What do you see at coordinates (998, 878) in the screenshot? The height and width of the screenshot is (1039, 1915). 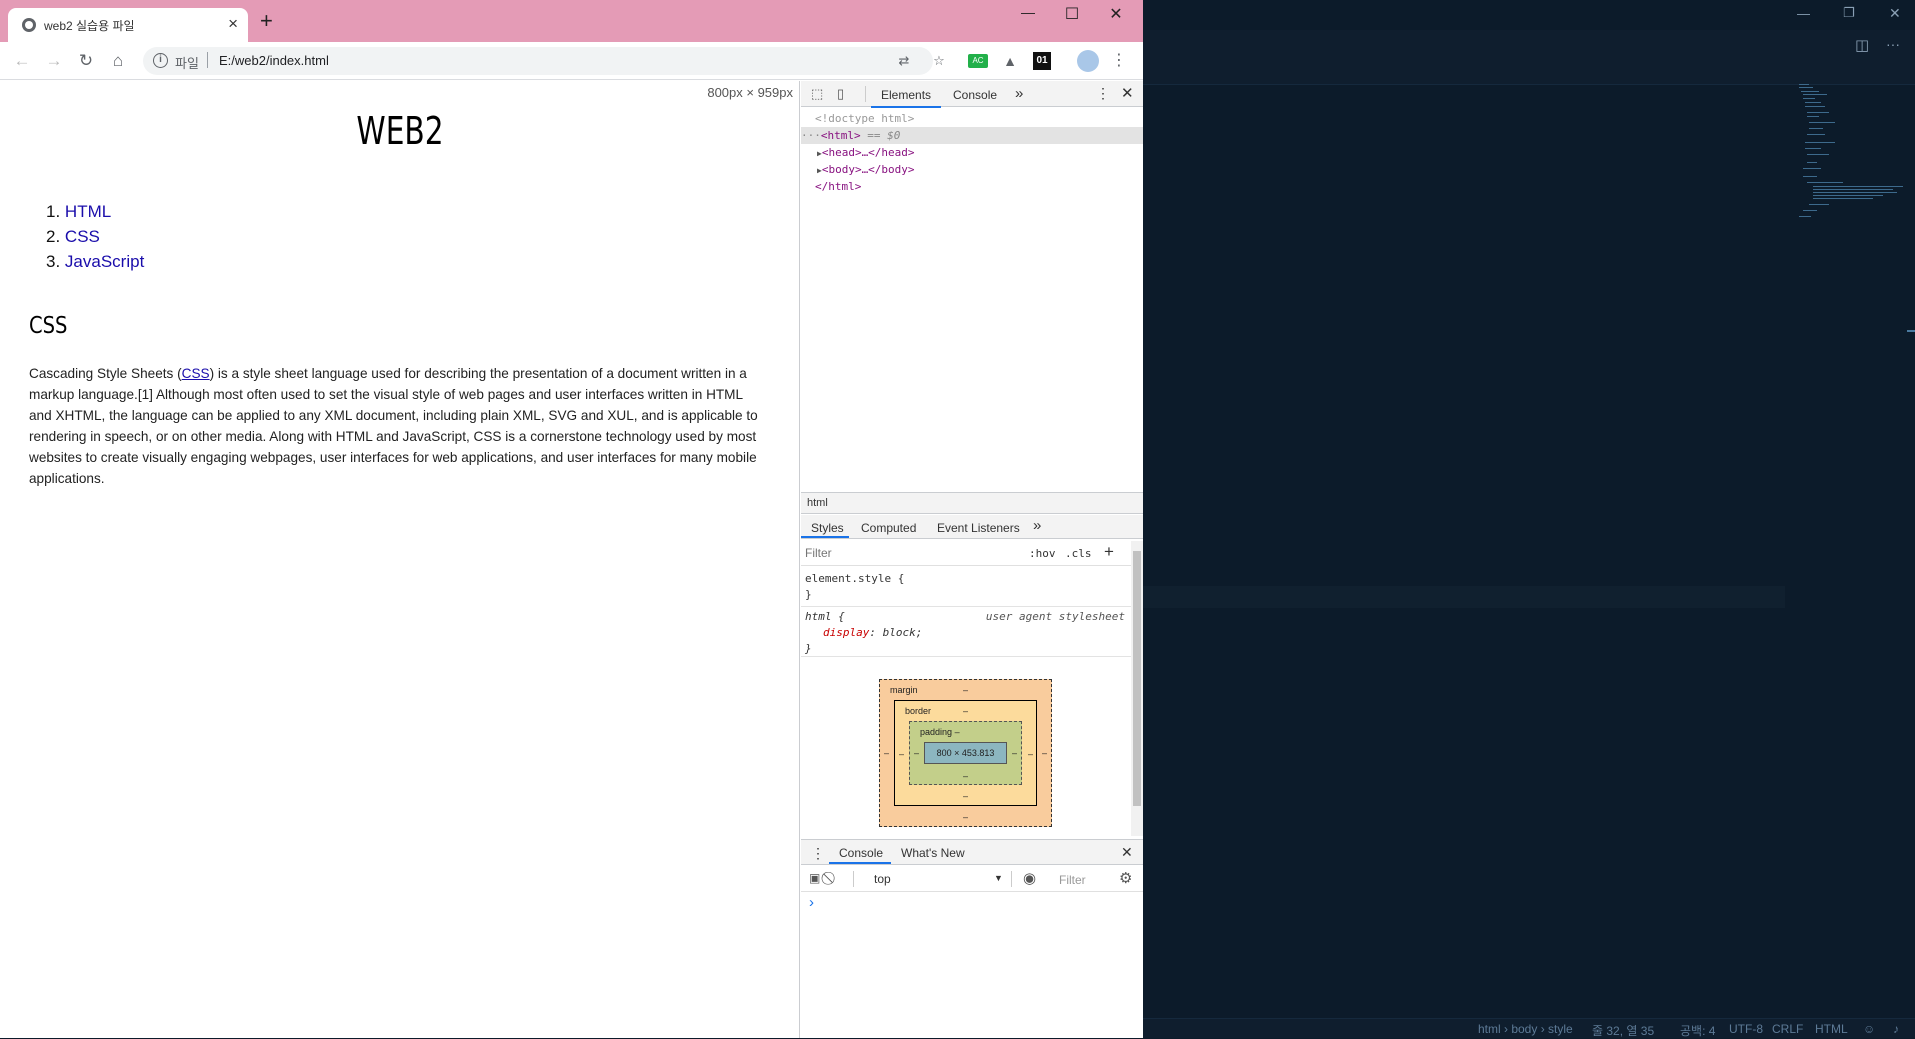 I see `chevron-down-icon: ▼` at bounding box center [998, 878].